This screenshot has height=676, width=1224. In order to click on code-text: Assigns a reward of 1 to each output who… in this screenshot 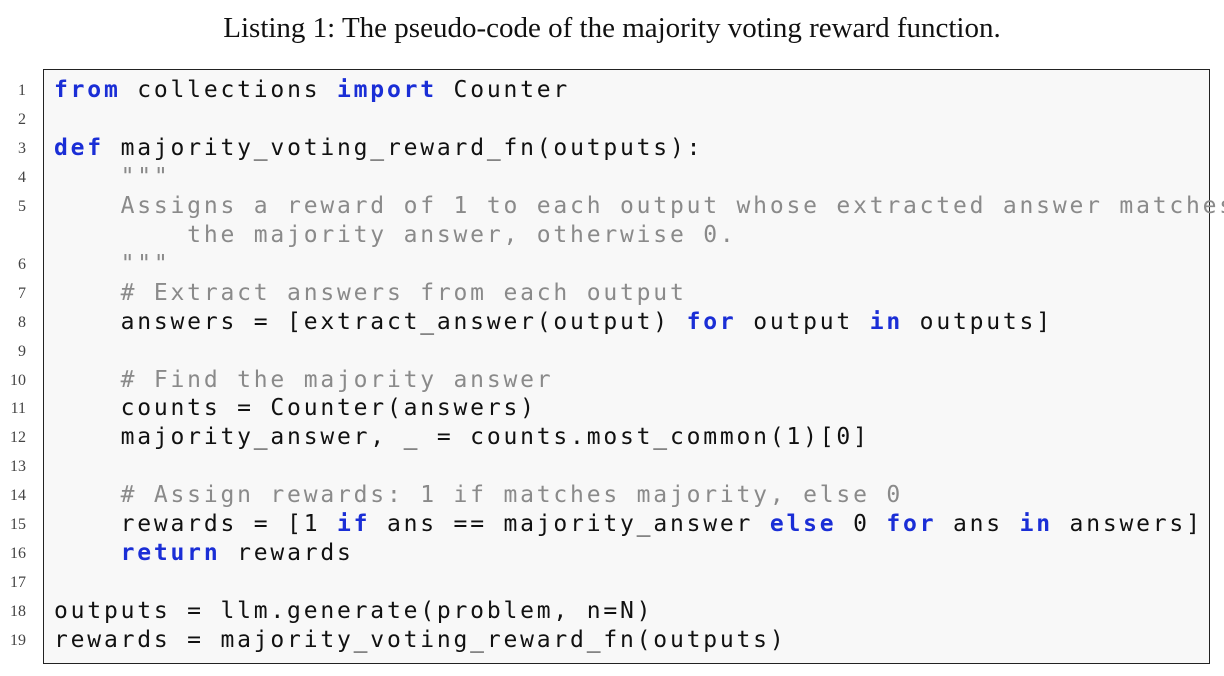, I will do `click(639, 206)`.